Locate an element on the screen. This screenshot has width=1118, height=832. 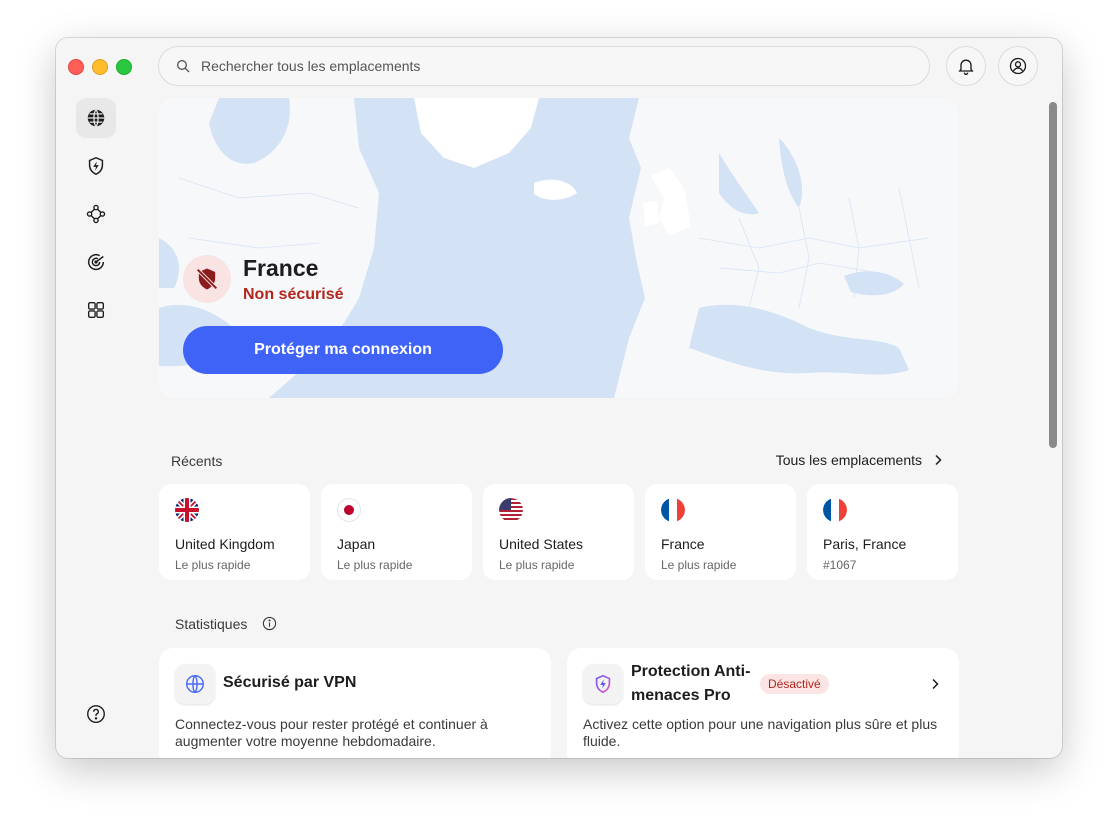
recents-label: Récents is located at coordinates (197, 461).